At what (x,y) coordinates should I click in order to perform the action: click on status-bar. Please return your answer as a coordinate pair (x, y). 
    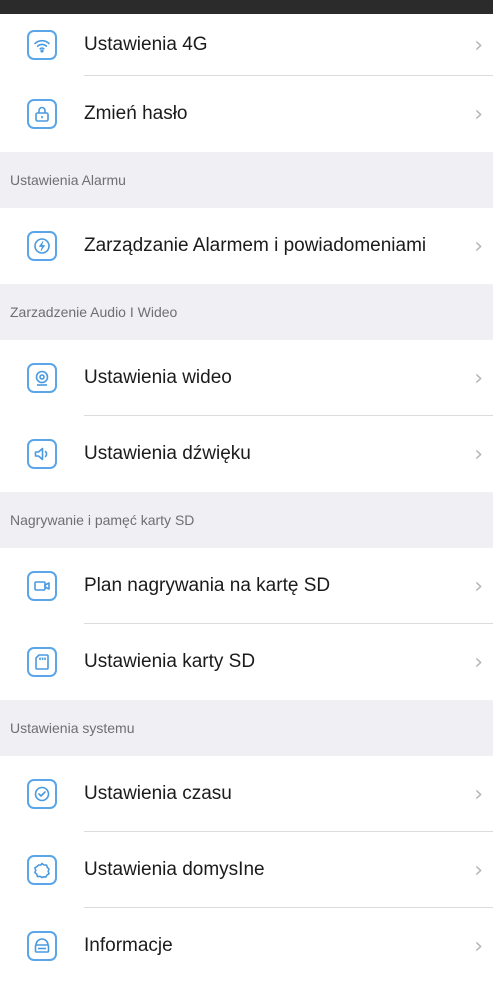
    Looking at the image, I should click on (246, 7).